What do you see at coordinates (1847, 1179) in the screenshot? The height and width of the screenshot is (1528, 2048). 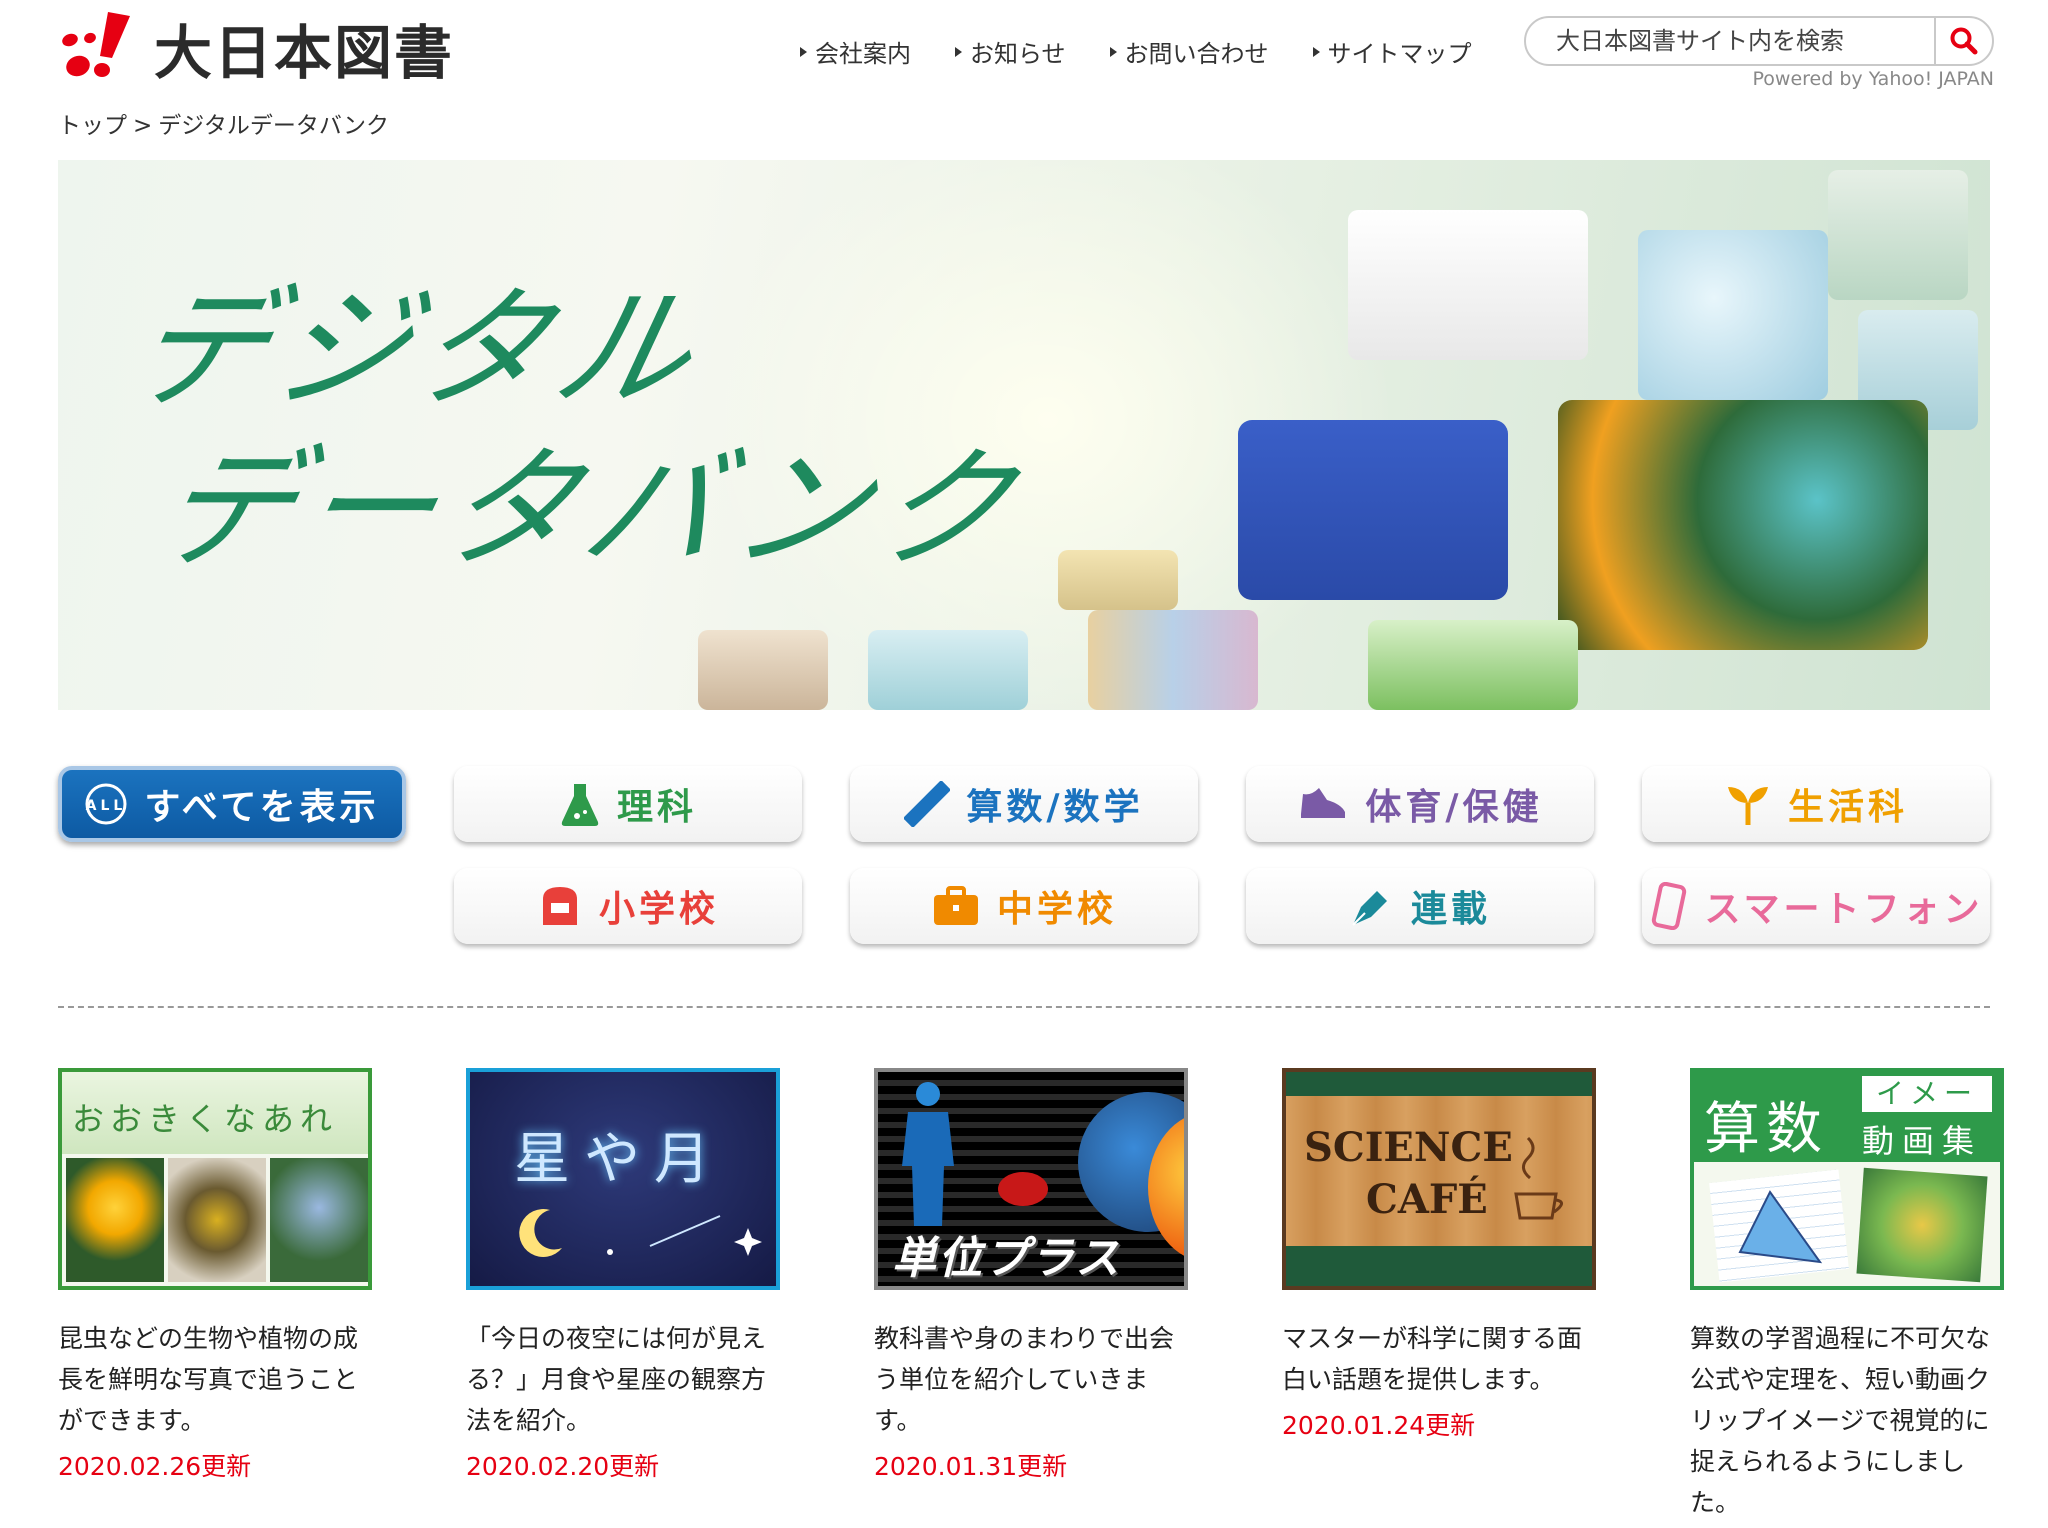 I see `card-thumbnail: 算数 イメージ 動画集` at bounding box center [1847, 1179].